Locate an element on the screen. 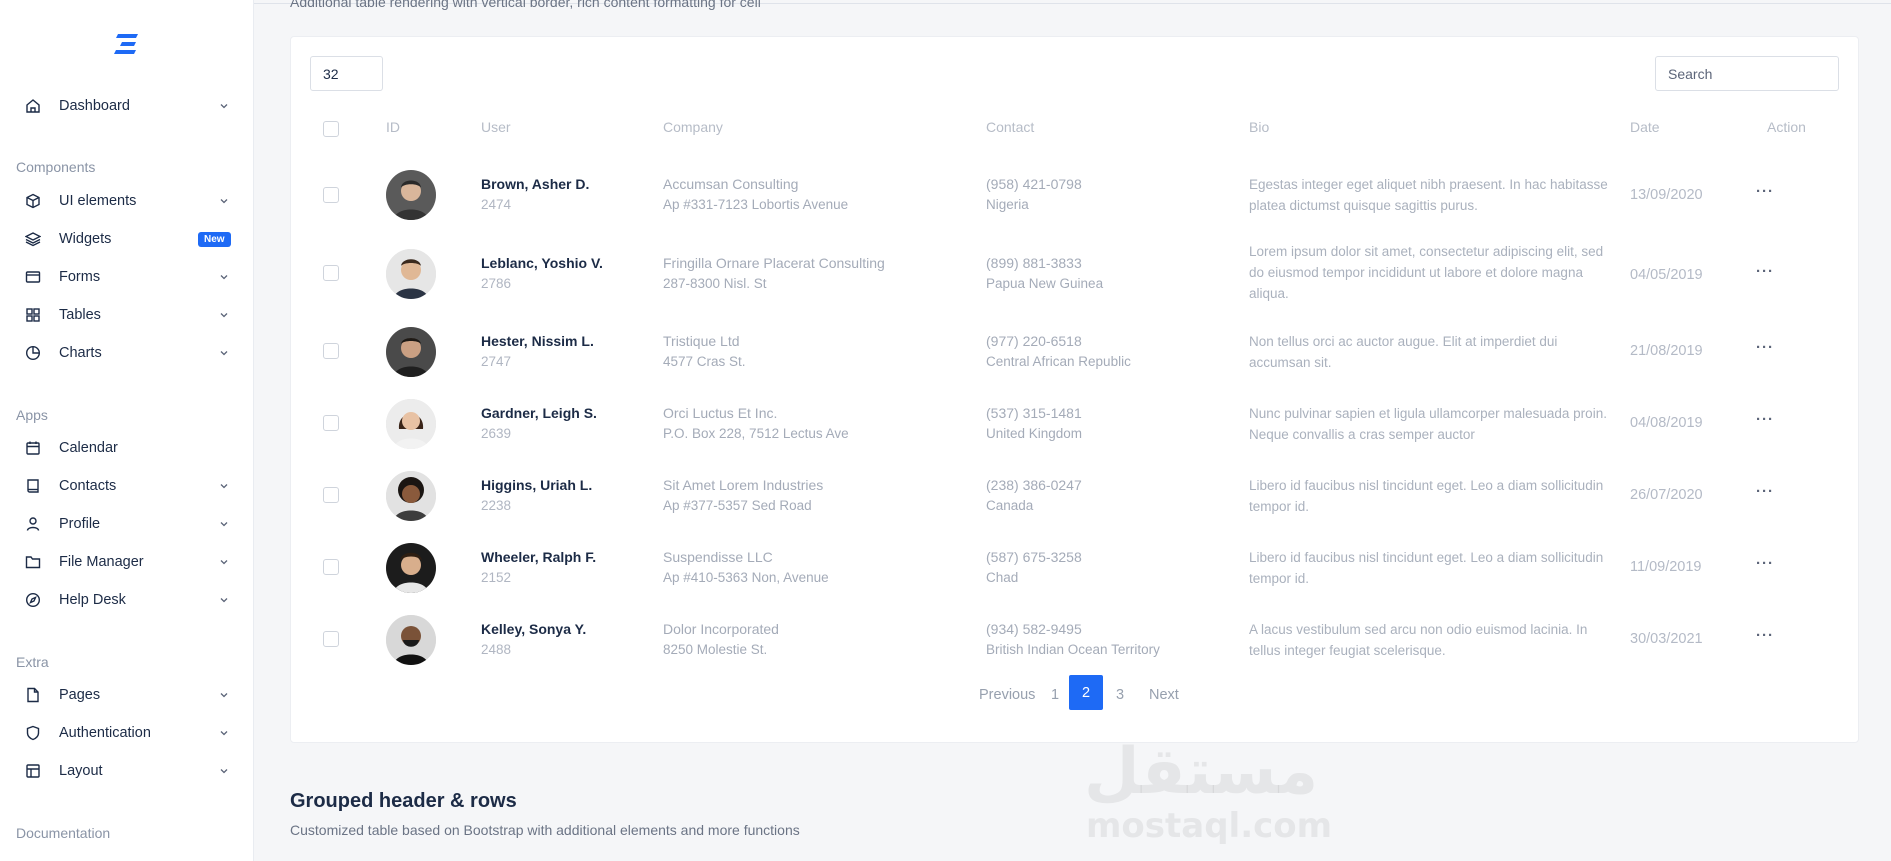 The height and width of the screenshot is (861, 1891). file-icon is located at coordinates (33, 695).